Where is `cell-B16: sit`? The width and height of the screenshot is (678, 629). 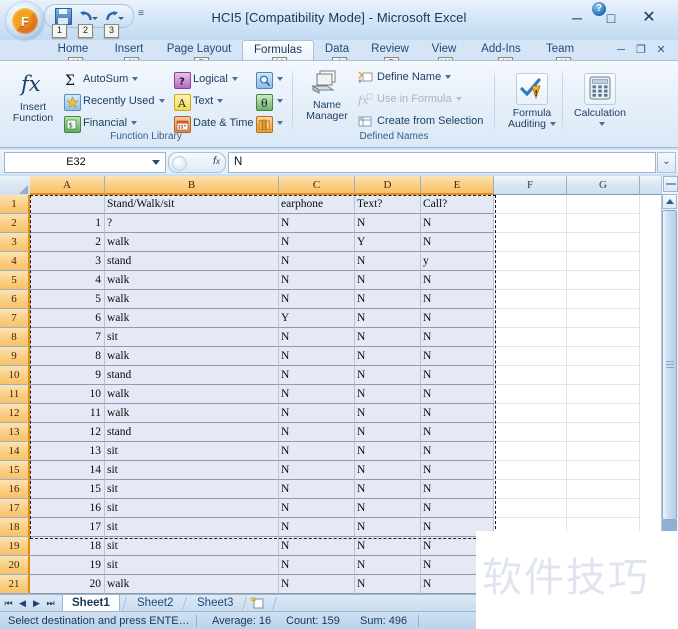
cell-B16: sit is located at coordinates (192, 489).